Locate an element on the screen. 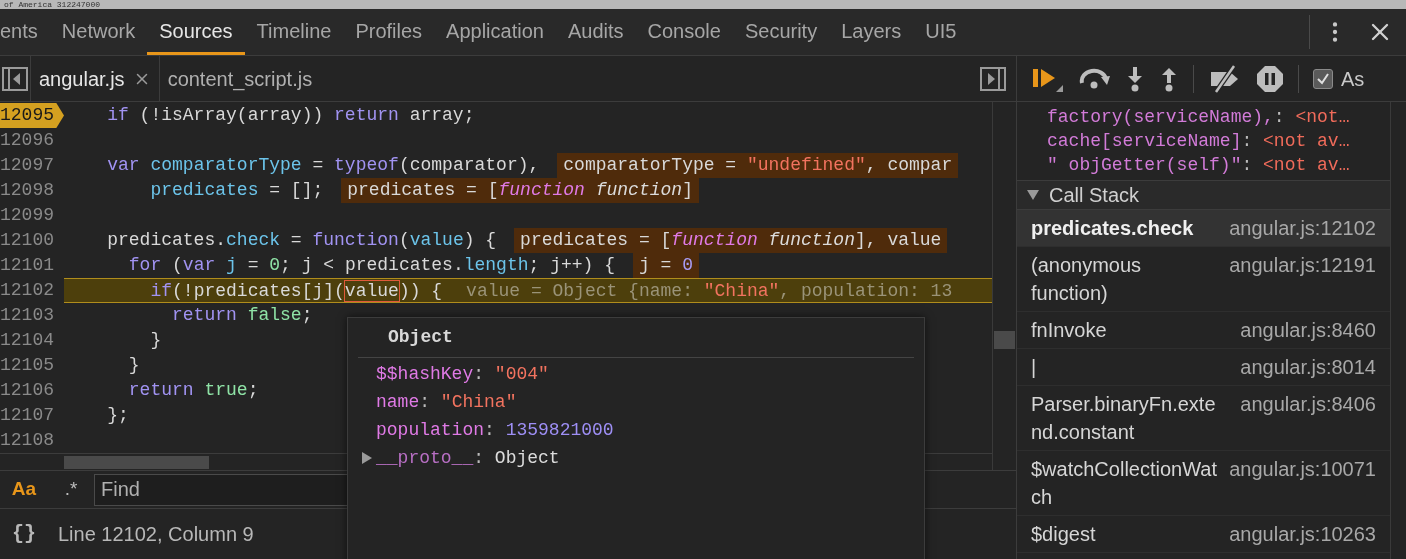 This screenshot has width=1406, height=559. inline-value: predicates = [function function] is located at coordinates (520, 190).